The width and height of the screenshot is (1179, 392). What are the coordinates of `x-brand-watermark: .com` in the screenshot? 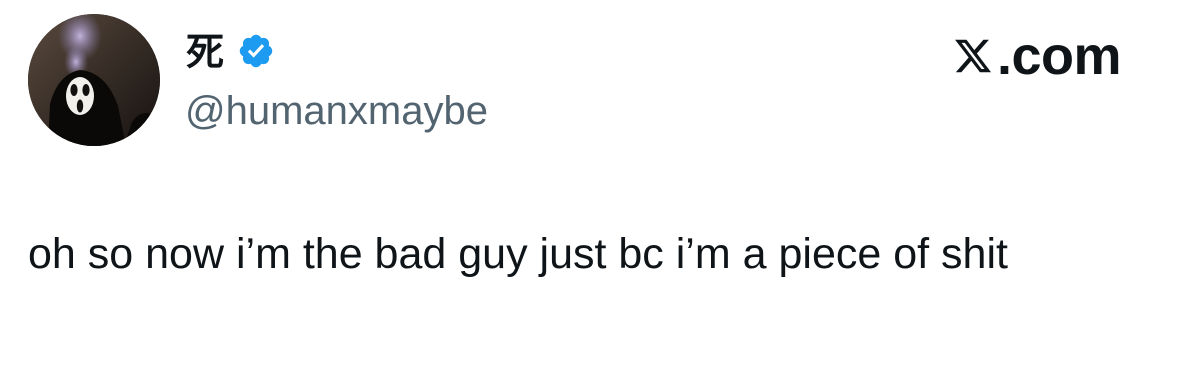 It's located at (1037, 56).